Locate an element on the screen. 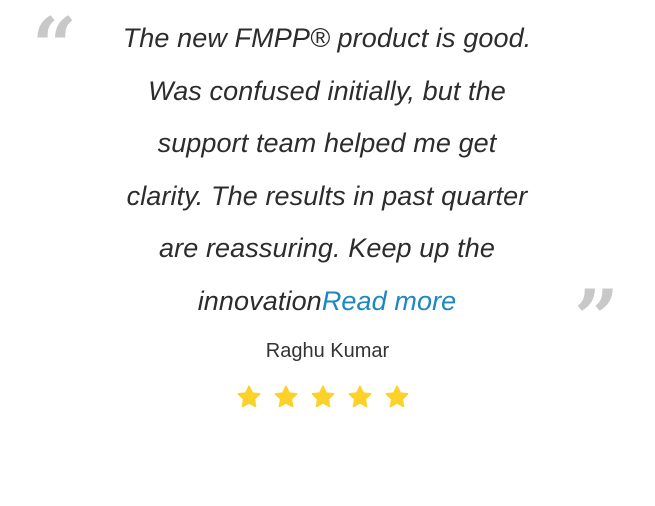  quote-line: The new FMPP® product is good. is located at coordinates (327, 38).